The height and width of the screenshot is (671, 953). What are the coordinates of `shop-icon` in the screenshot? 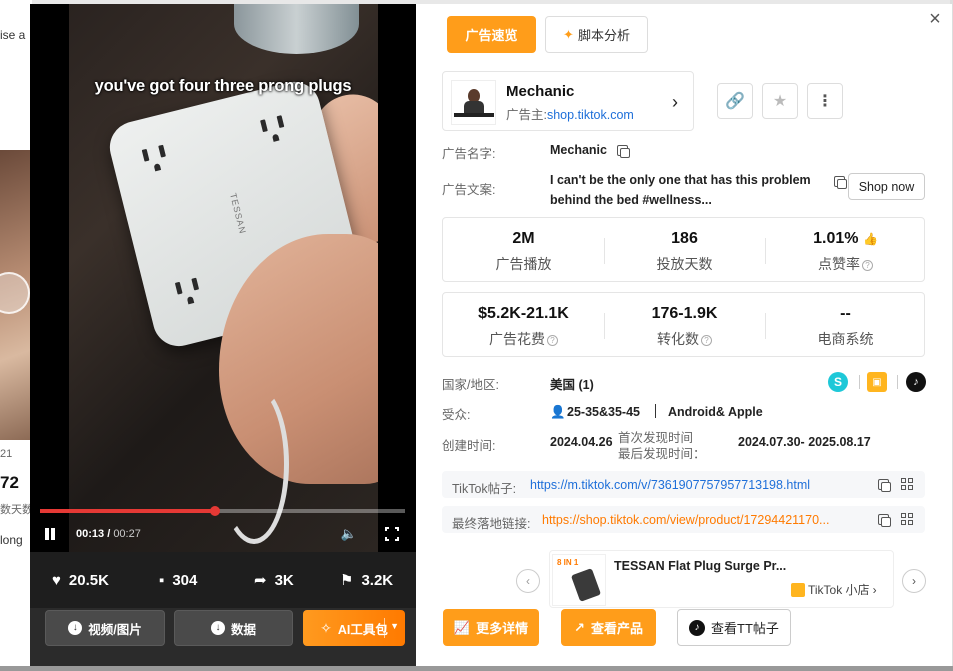 It's located at (798, 589).